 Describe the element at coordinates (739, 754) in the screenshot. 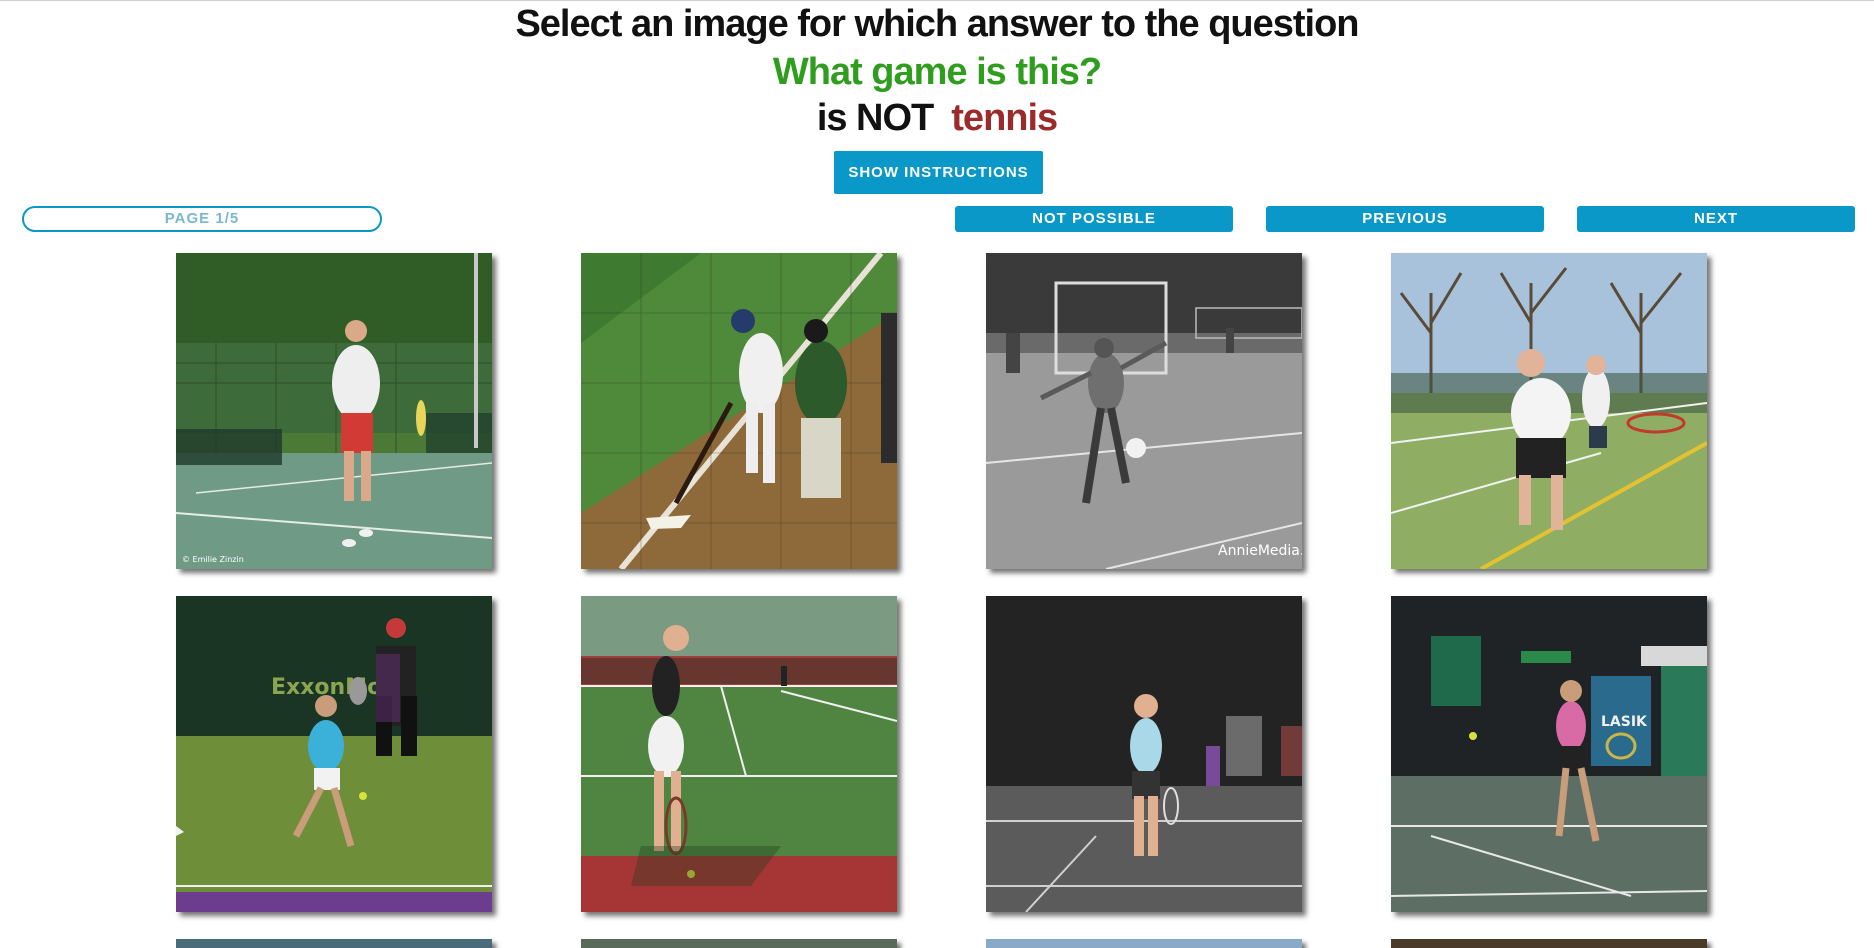

I see `woman-tennis-serve-prep-image` at that location.